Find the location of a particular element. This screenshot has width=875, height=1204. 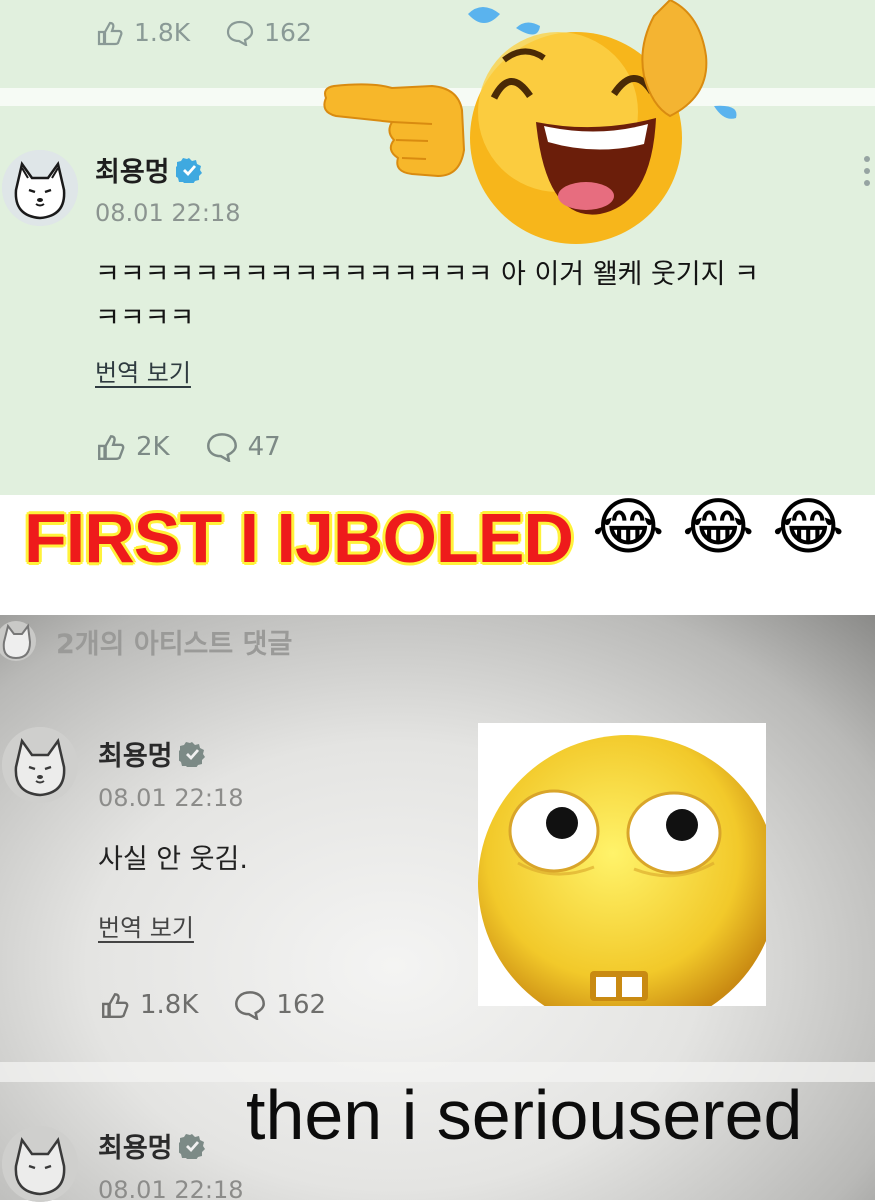

comment-text-line: ㅋㅋㅋㅋ is located at coordinates (145, 318).